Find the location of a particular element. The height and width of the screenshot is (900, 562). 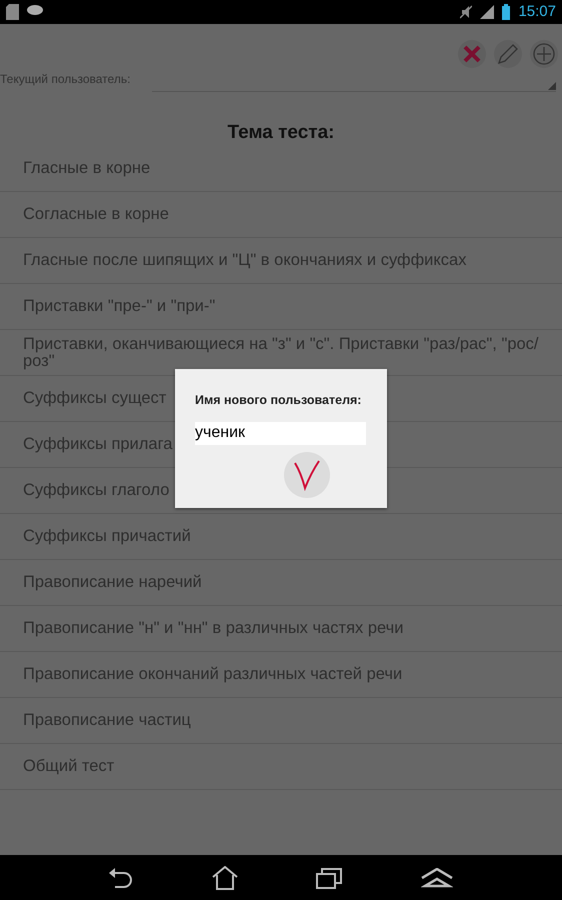

plus-icon is located at coordinates (544, 54).